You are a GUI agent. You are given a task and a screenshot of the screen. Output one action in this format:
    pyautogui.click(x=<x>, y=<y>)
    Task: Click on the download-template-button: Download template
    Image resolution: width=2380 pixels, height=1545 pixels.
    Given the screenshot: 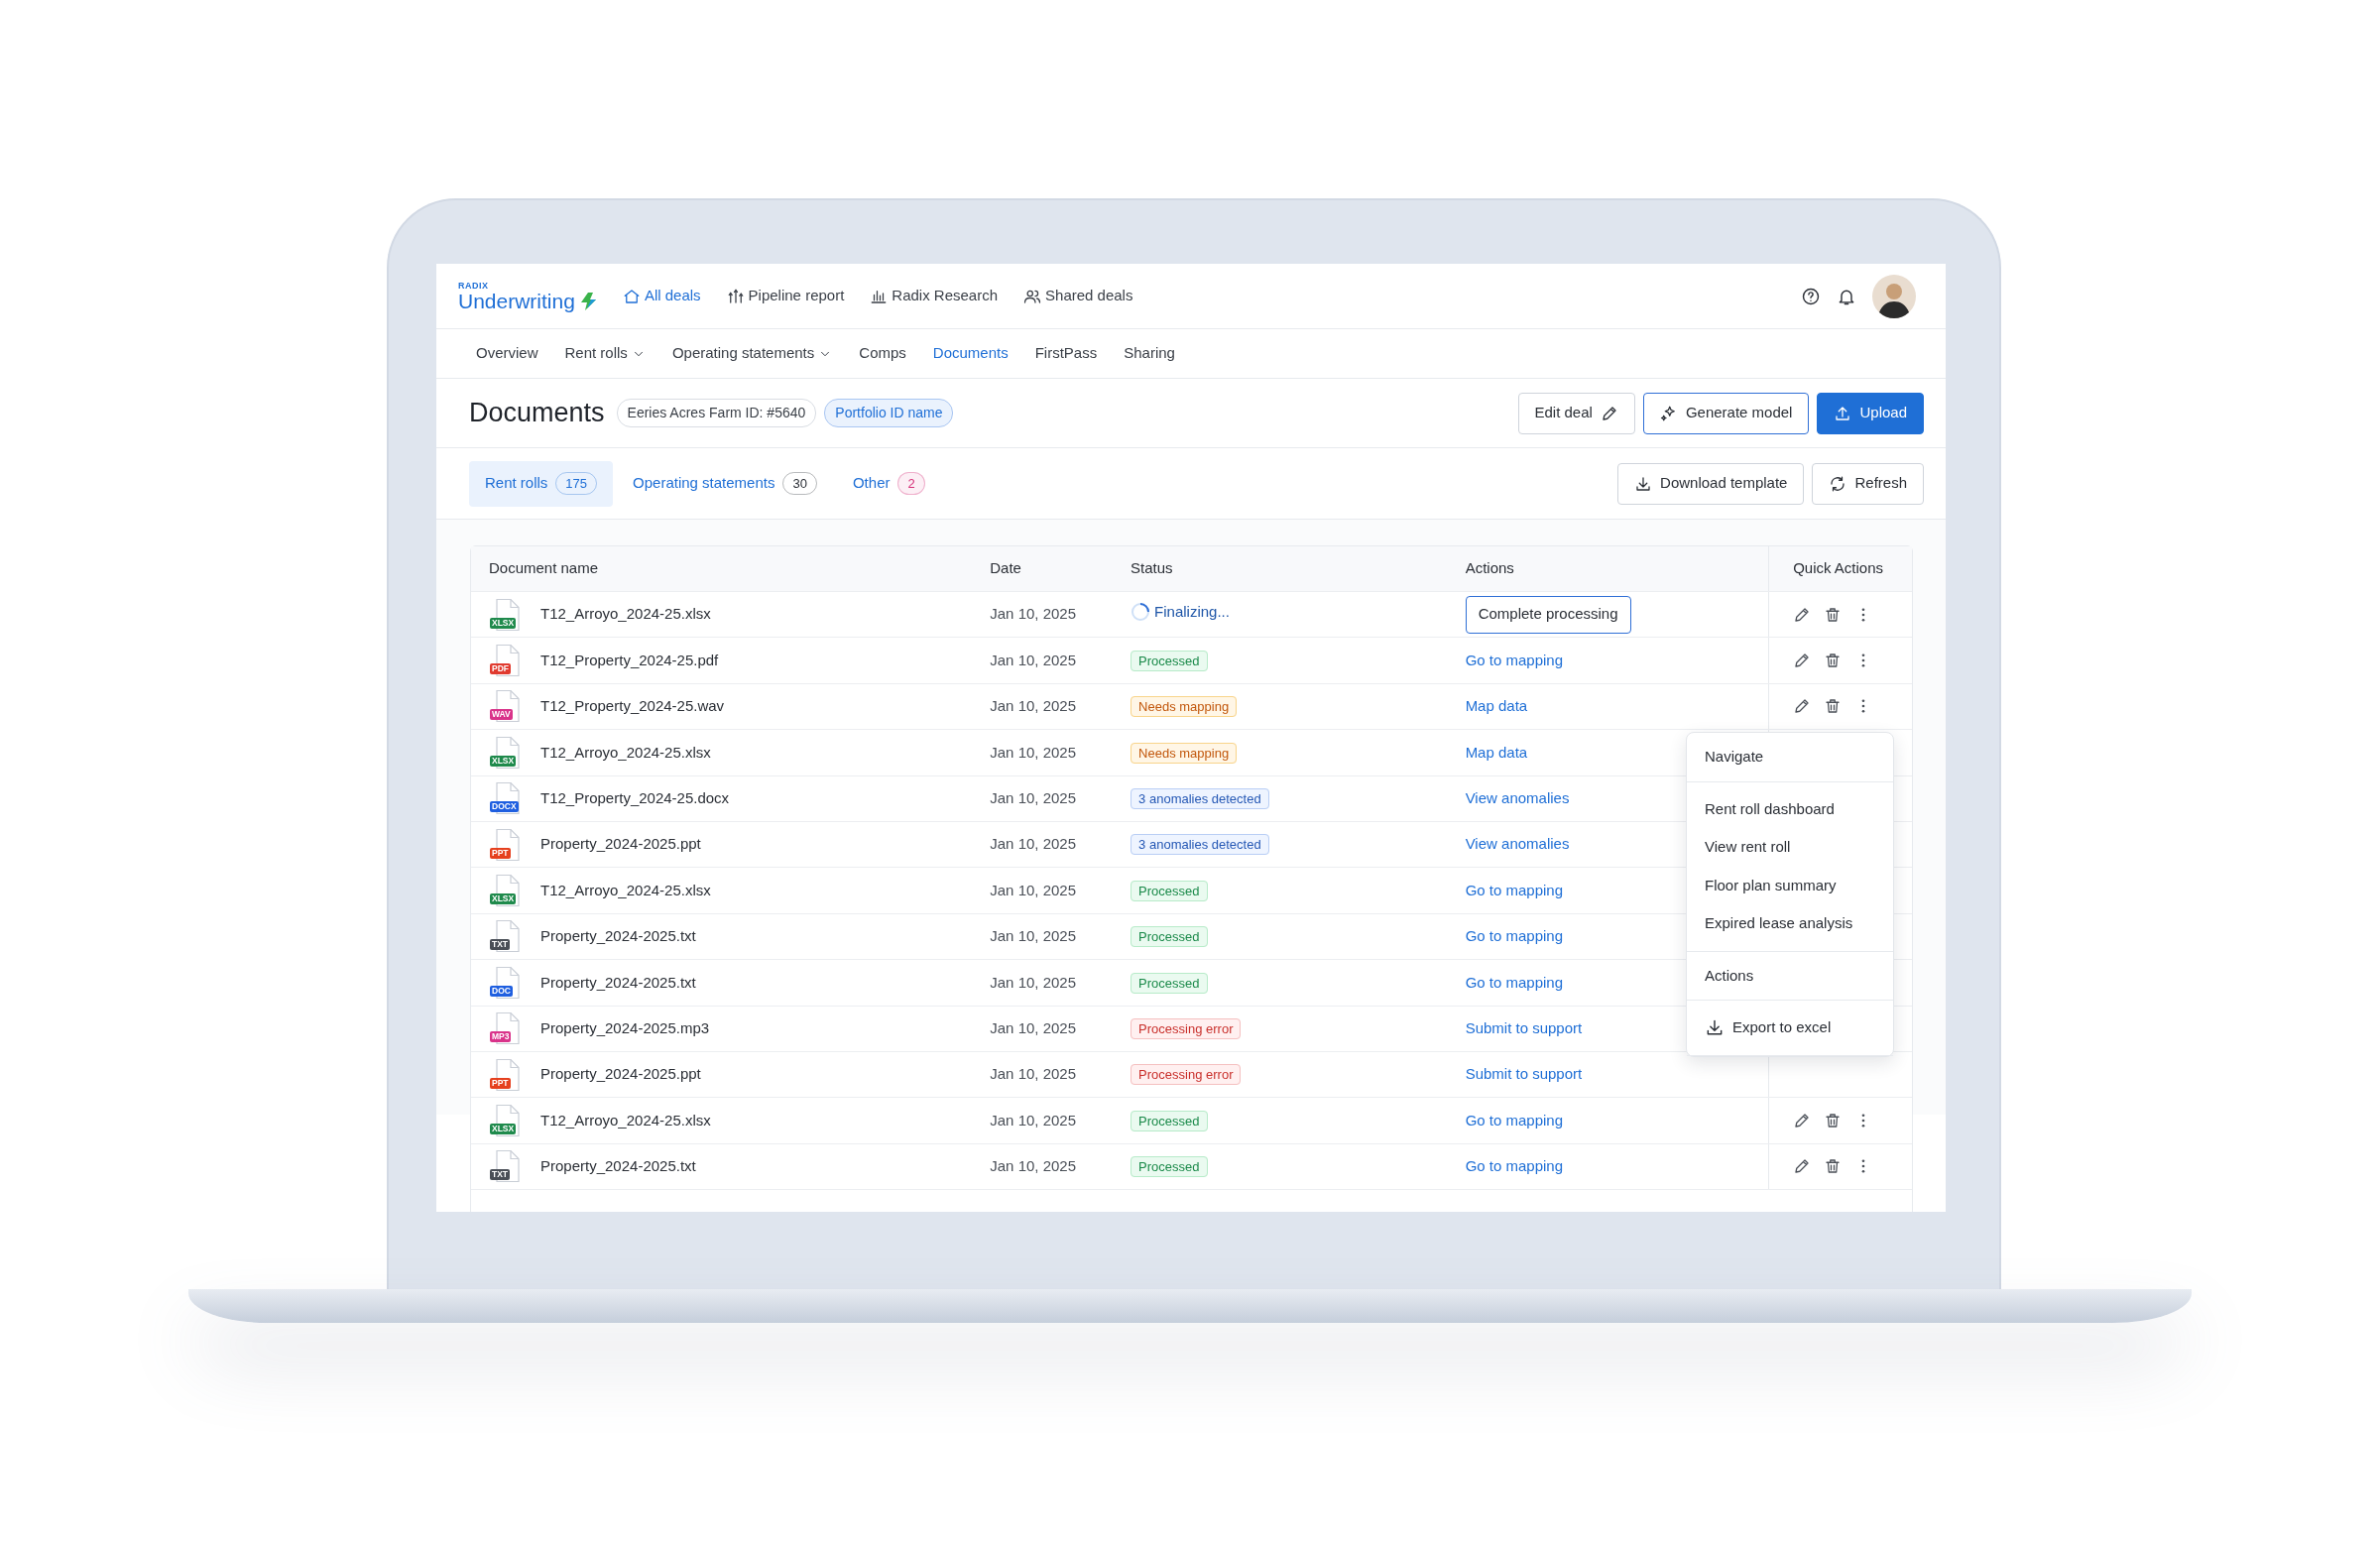 What is the action you would take?
    pyautogui.click(x=1711, y=483)
    